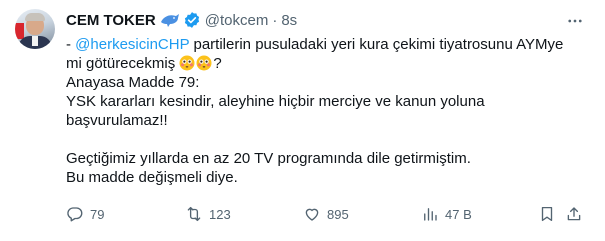 The height and width of the screenshot is (241, 605). I want to click on repost-button: 123, so click(208, 214).